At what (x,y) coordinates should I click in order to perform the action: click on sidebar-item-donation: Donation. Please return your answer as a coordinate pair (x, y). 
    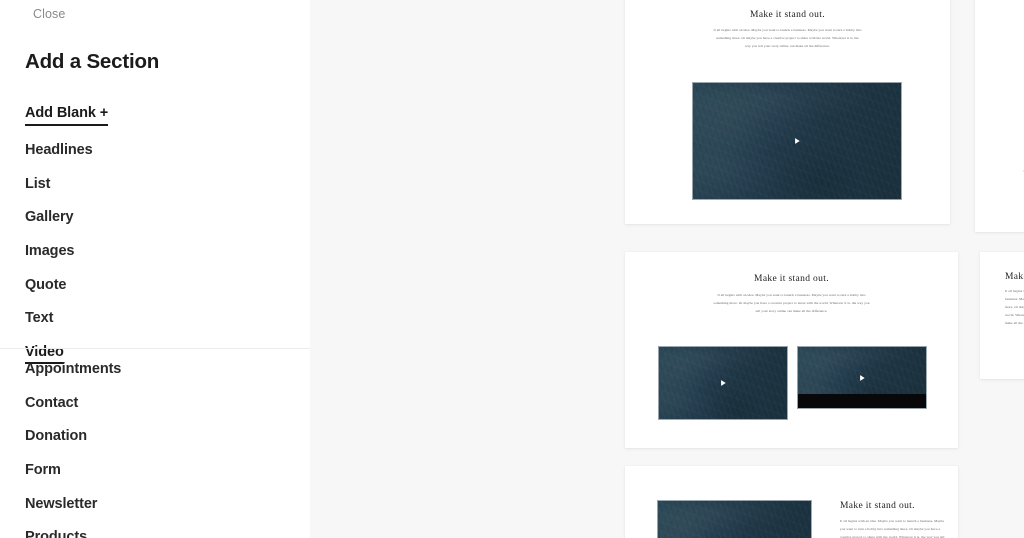
    Looking at the image, I should click on (56, 438).